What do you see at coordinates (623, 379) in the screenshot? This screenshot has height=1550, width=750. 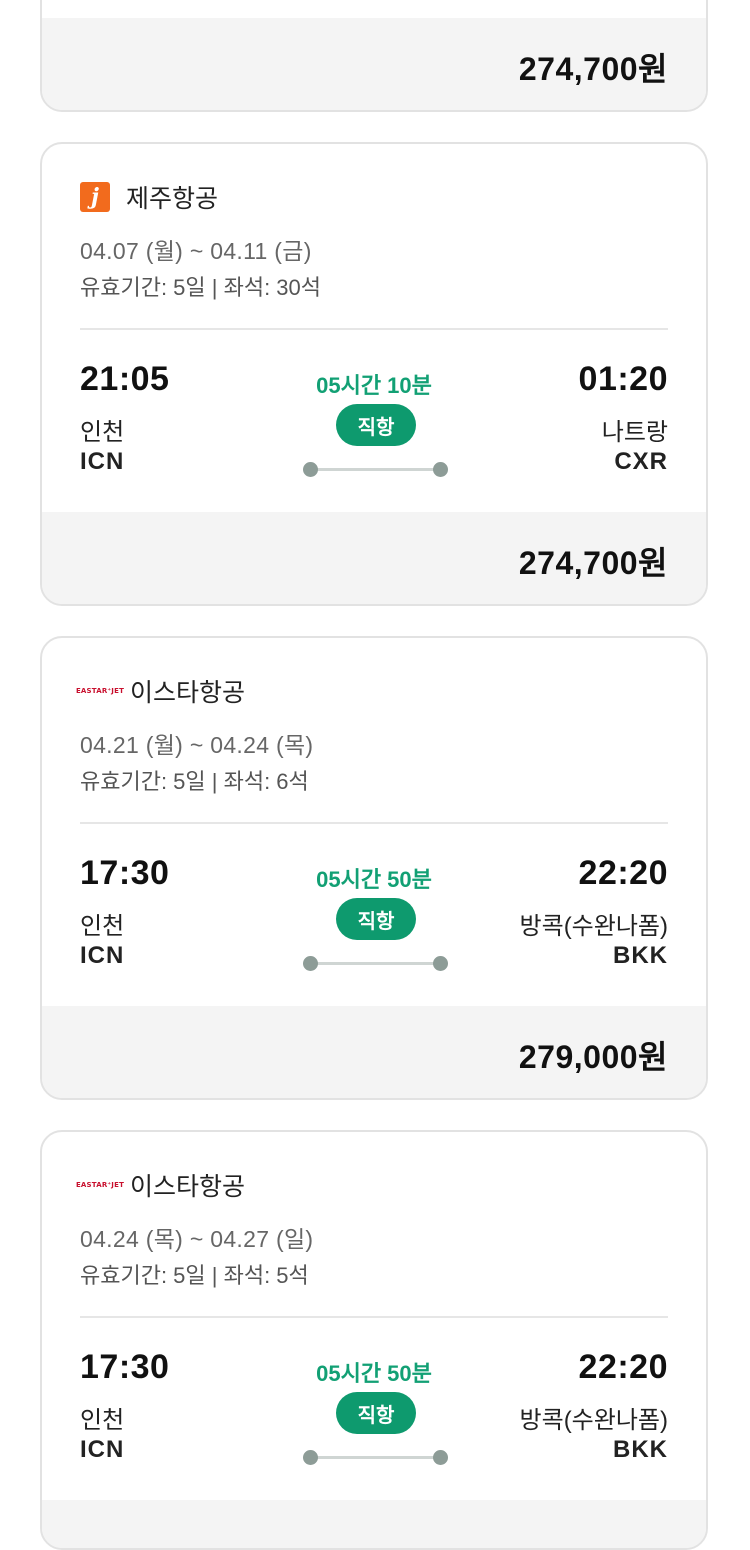 I see `arrival-time: 01:20` at bounding box center [623, 379].